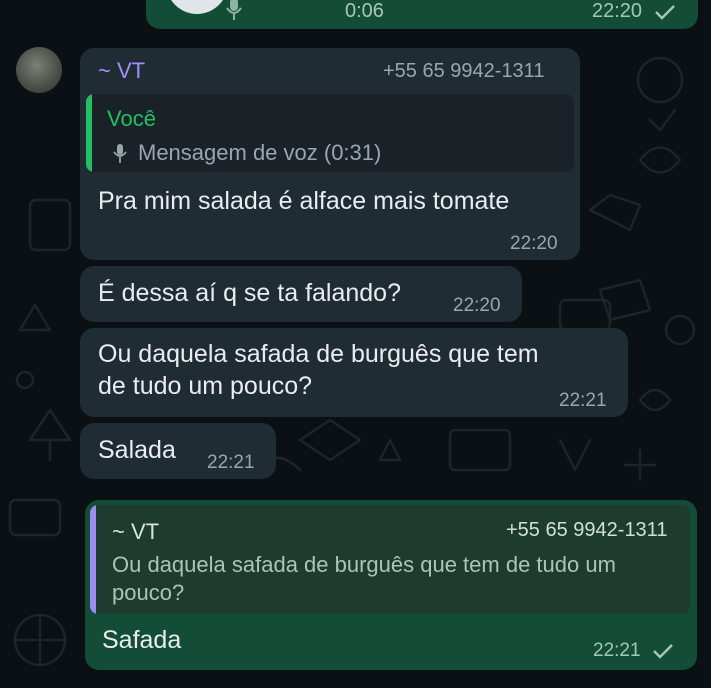 This screenshot has width=711, height=688. What do you see at coordinates (197, 7) in the screenshot?
I see `voice-avatar` at bounding box center [197, 7].